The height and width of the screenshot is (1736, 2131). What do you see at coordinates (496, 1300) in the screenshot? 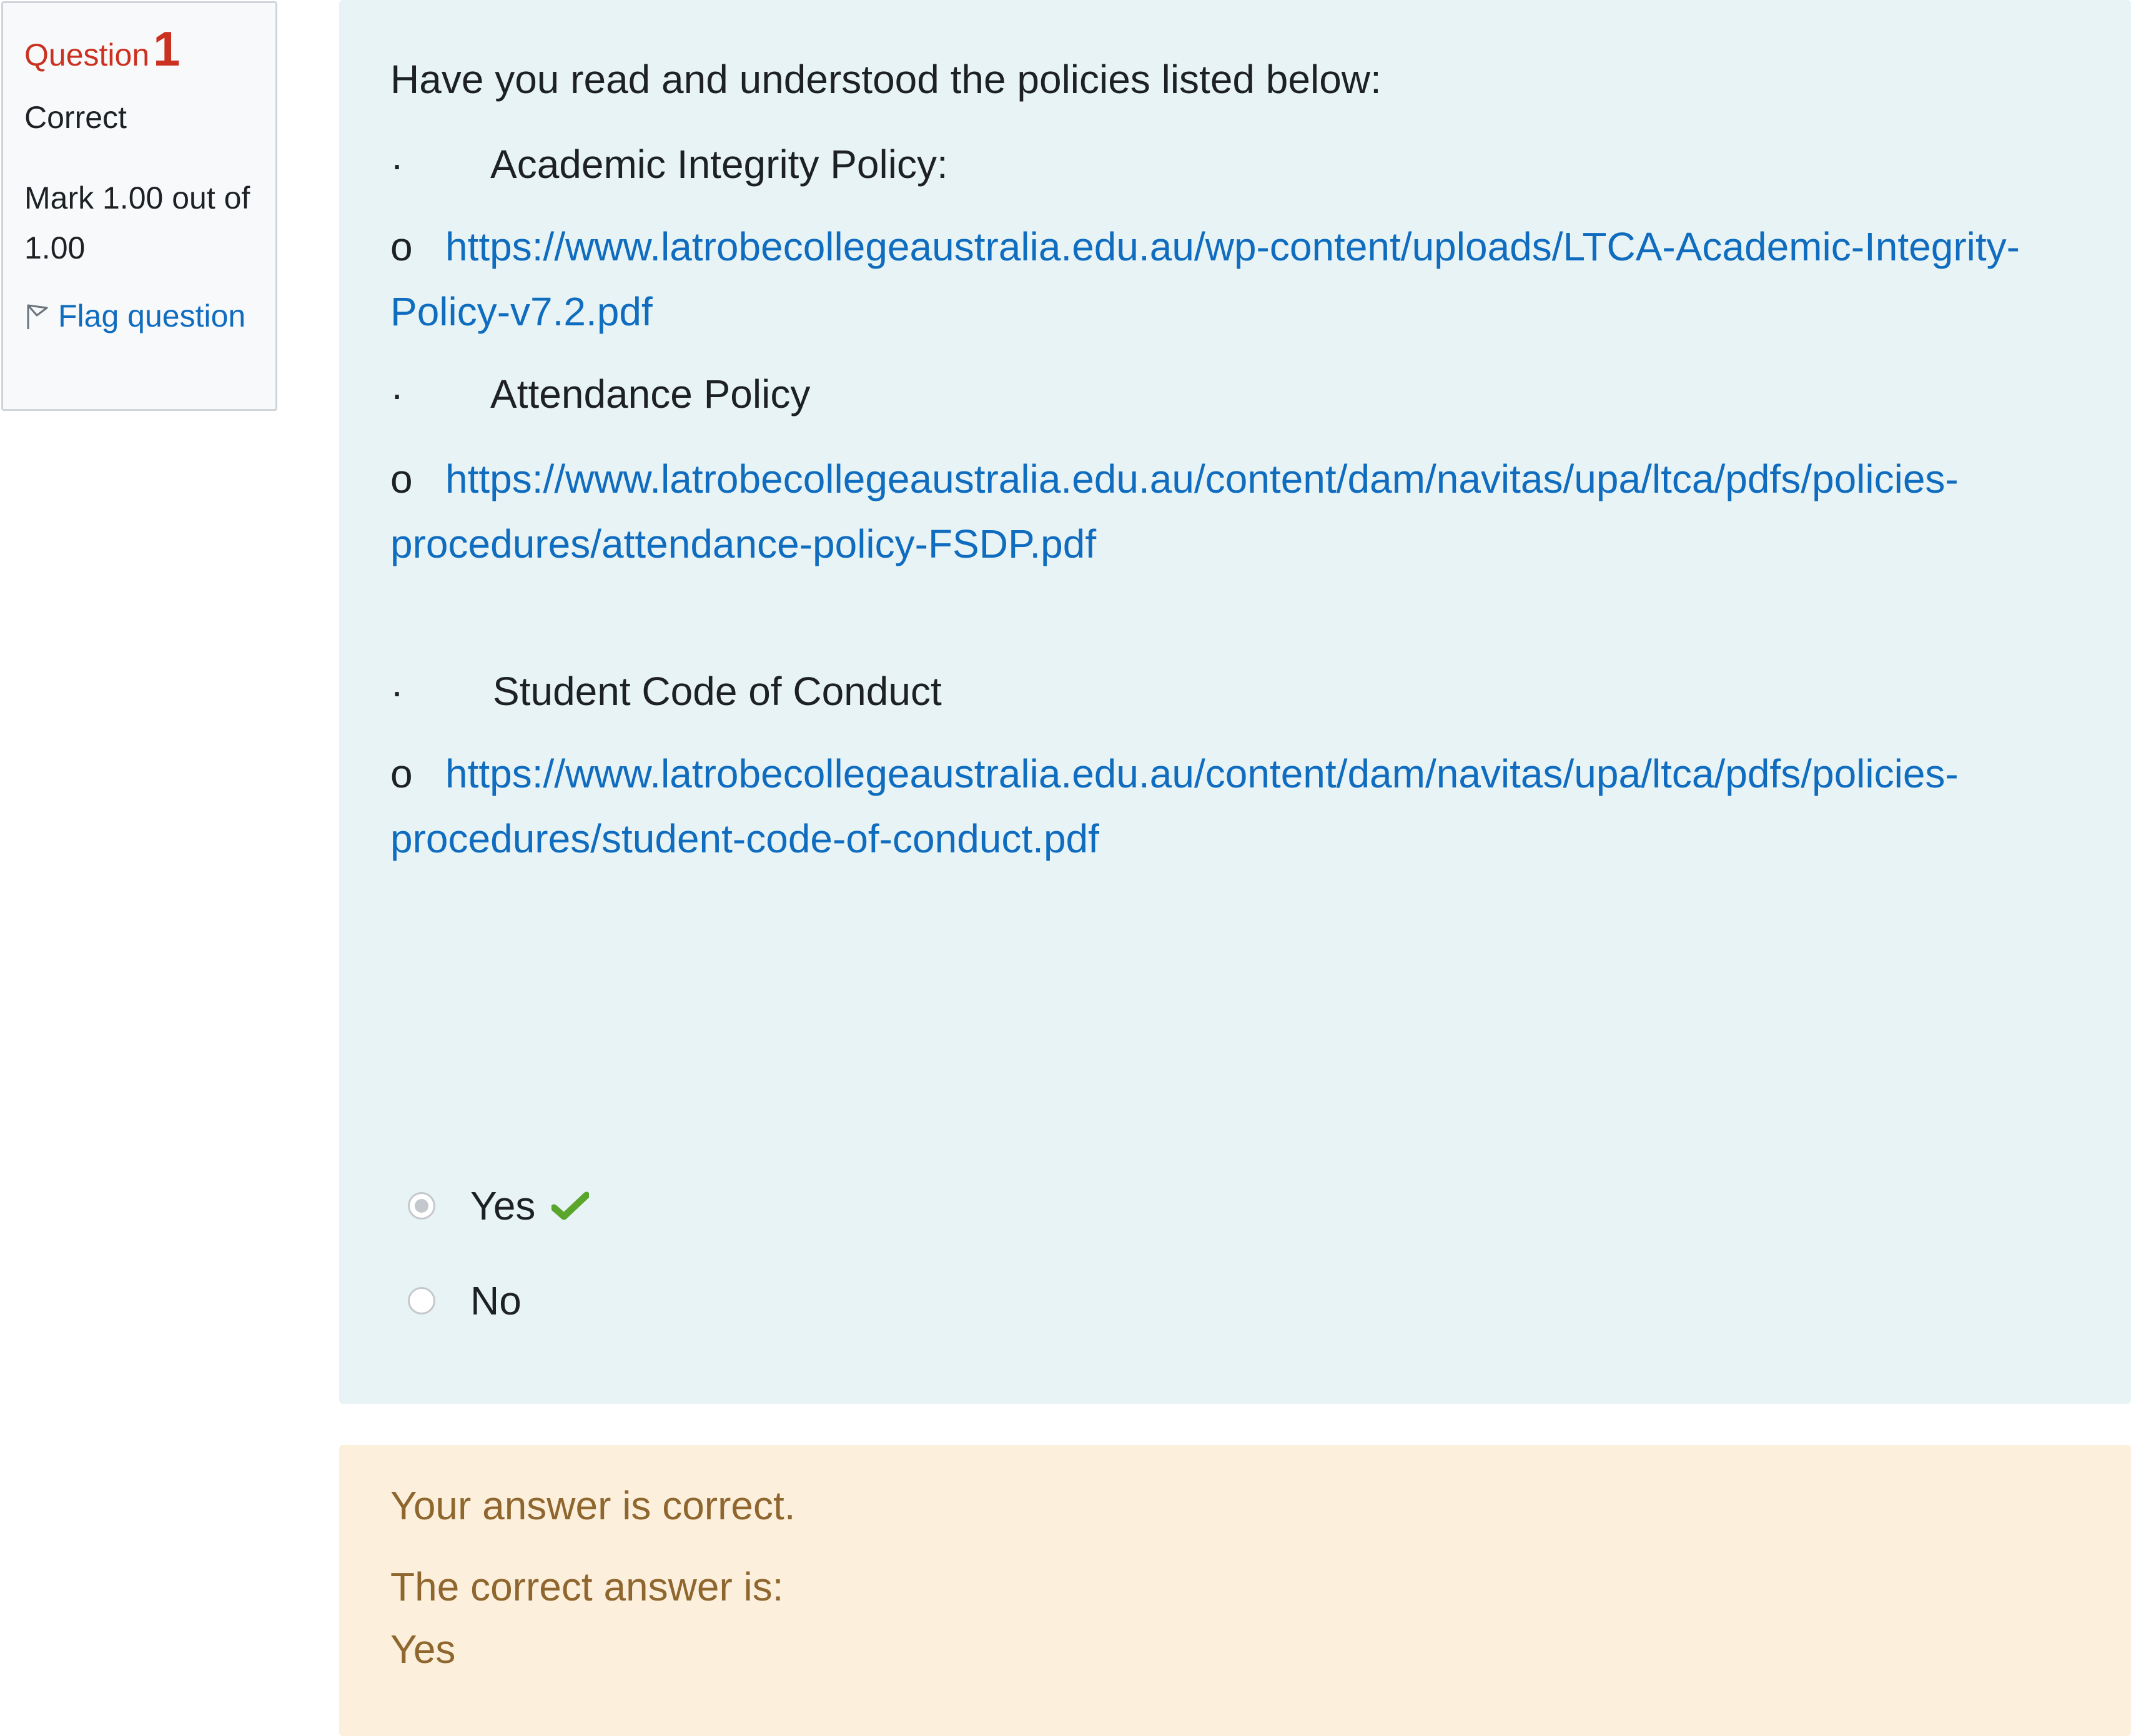
I see `answer-label-no: No` at bounding box center [496, 1300].